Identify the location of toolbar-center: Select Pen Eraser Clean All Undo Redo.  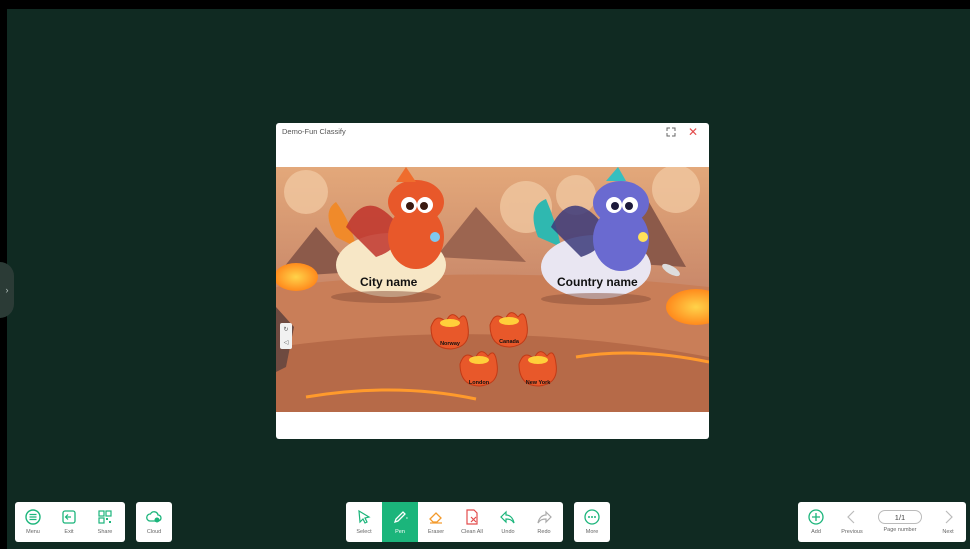
(454, 522).